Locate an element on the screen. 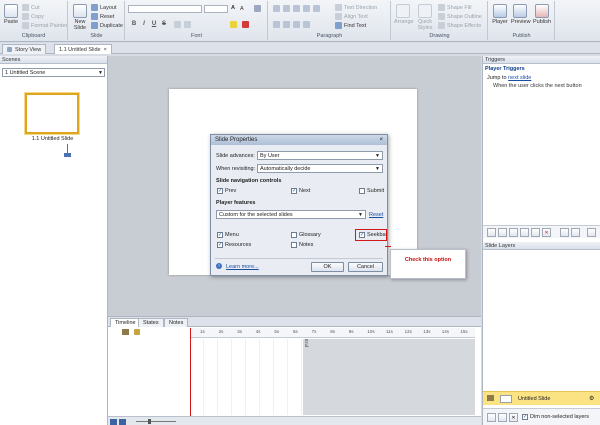  slide-advances-select: By User ▼ is located at coordinates (320, 155).